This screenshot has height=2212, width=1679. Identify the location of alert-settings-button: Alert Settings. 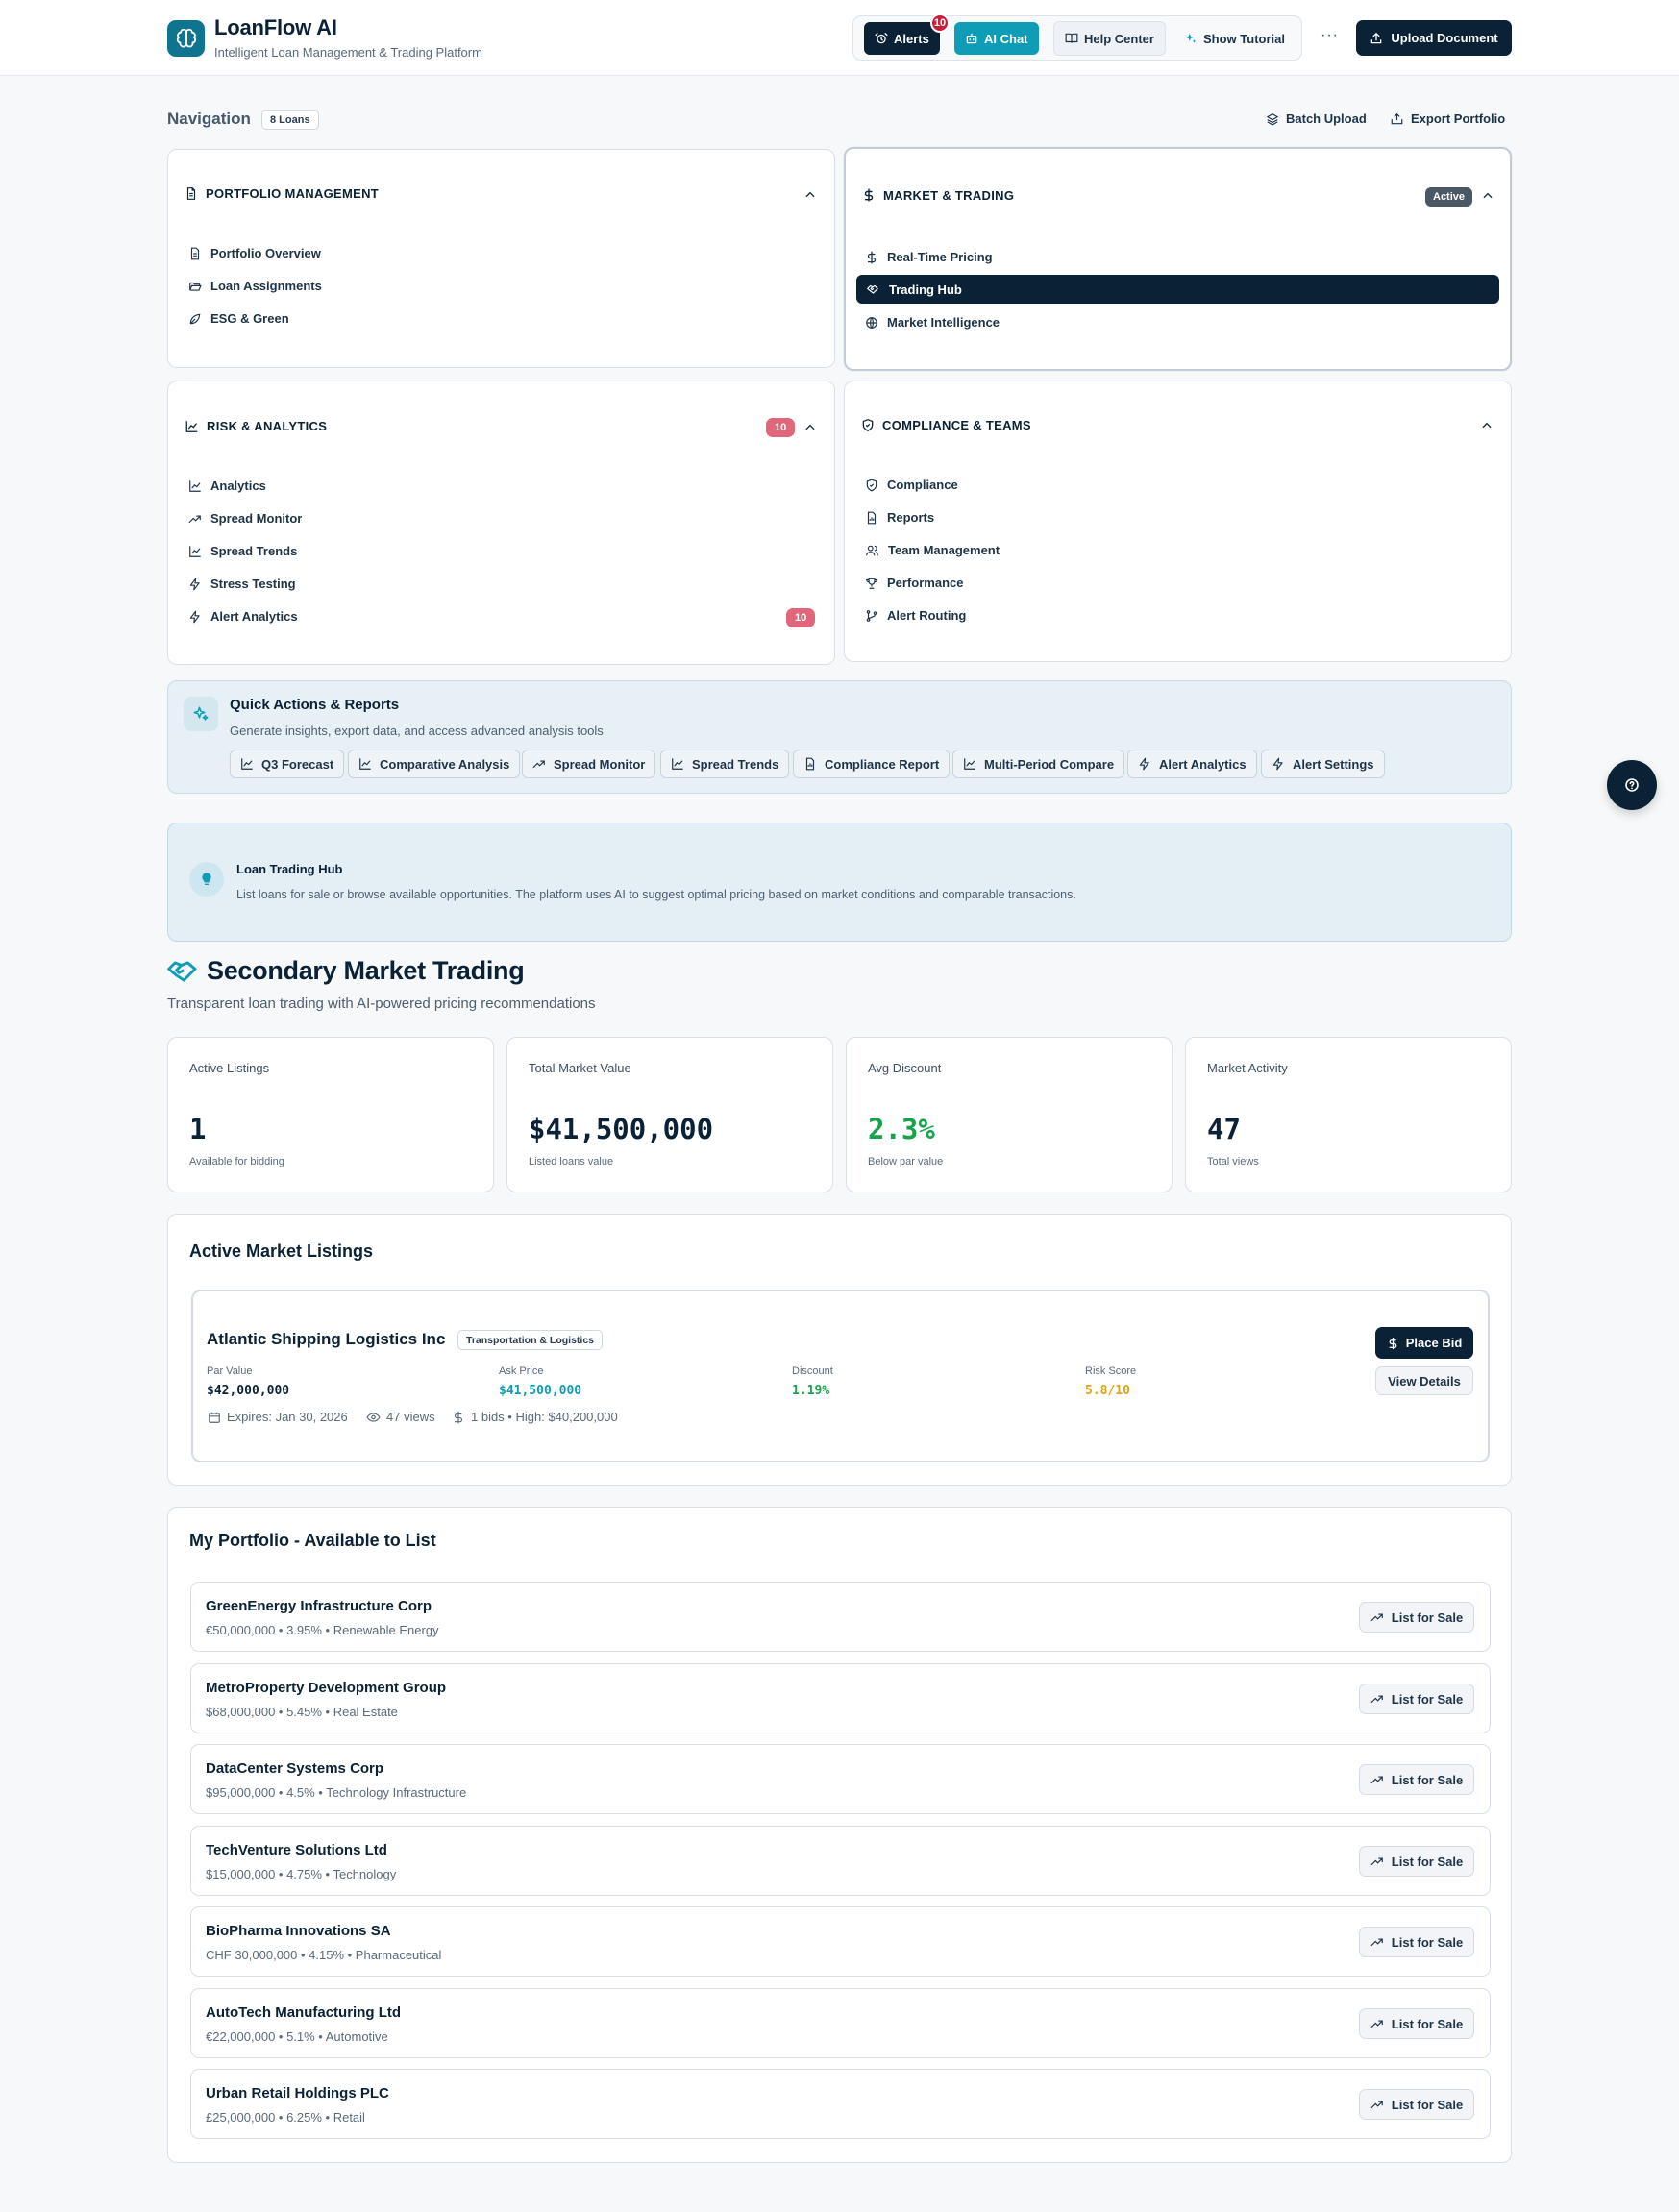
(1323, 764).